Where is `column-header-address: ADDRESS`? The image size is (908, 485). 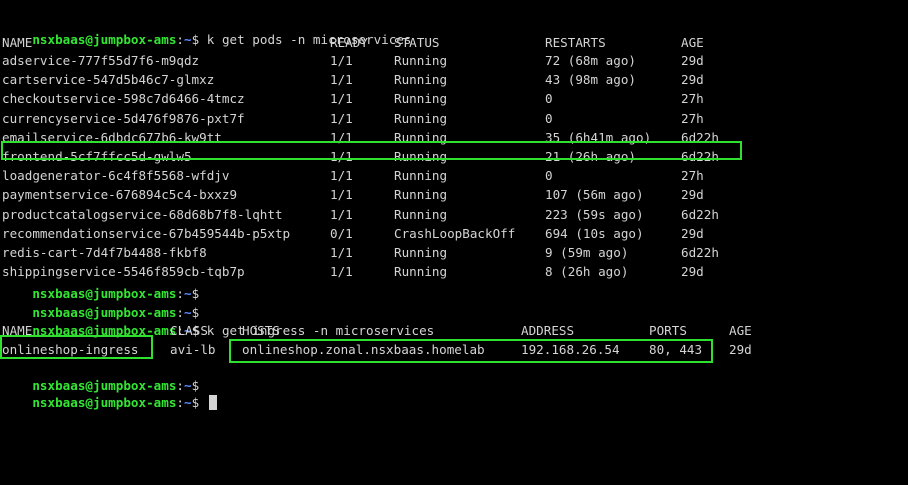 column-header-address: ADDRESS is located at coordinates (548, 330).